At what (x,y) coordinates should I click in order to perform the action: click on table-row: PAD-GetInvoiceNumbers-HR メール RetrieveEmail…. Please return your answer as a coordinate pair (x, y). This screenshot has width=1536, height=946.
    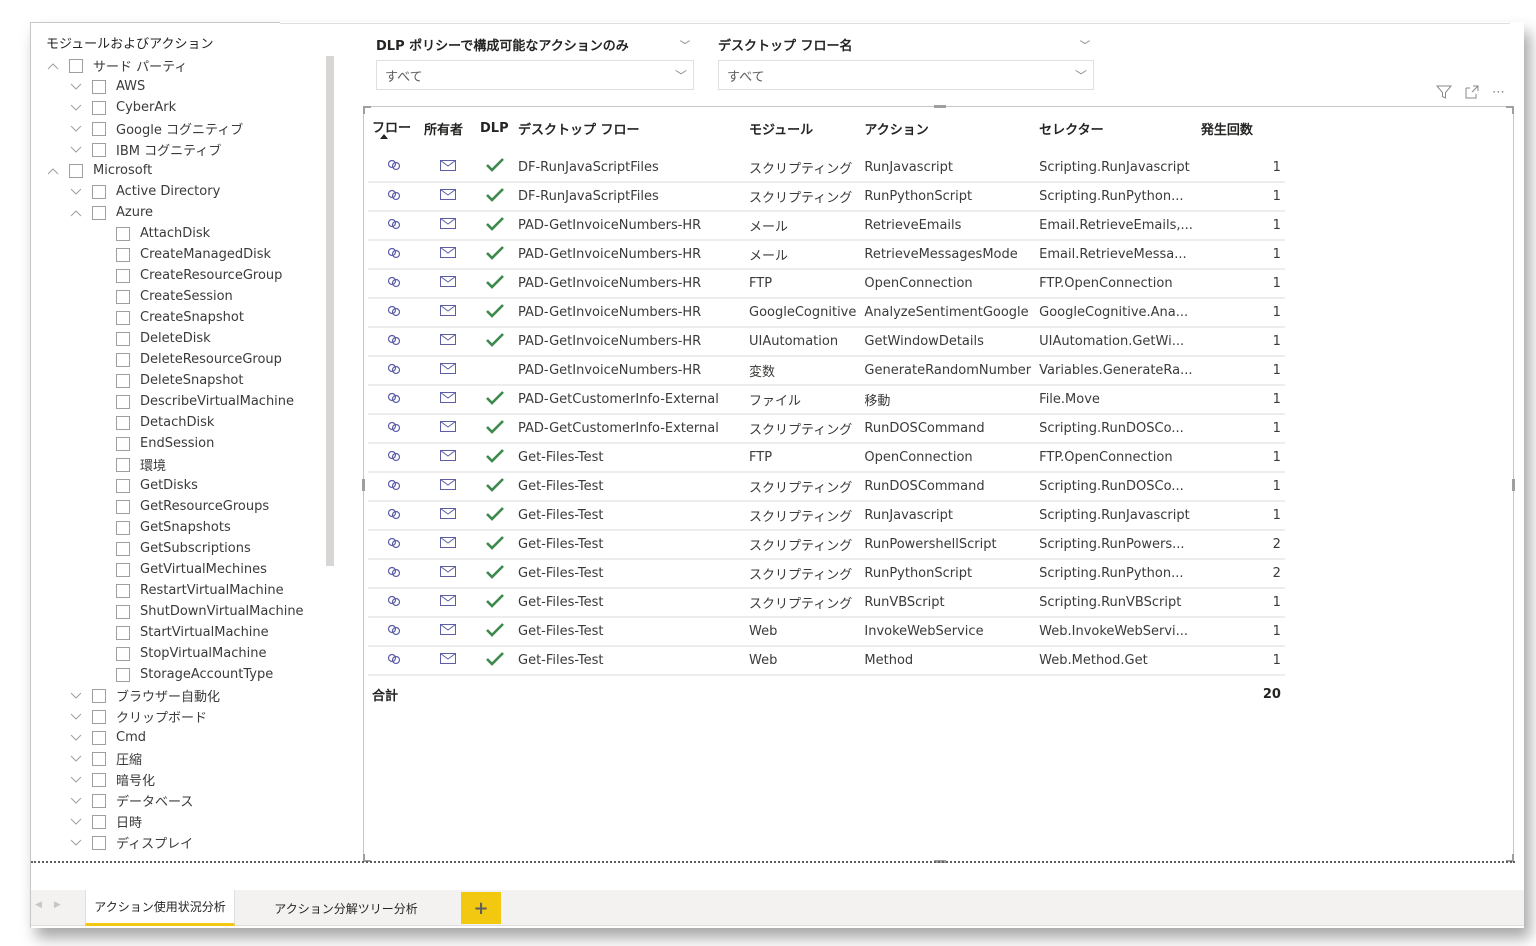
    Looking at the image, I should click on (826, 226).